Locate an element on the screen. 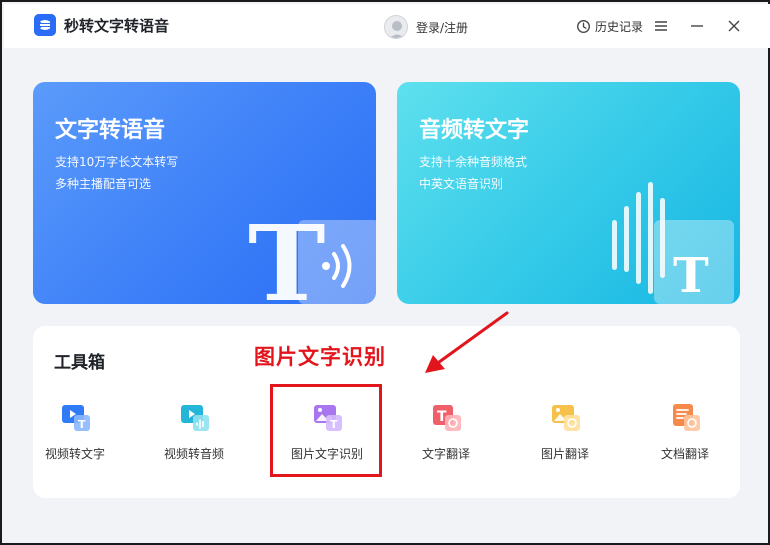  audio-wave-icon: T is located at coordinates (671, 243).